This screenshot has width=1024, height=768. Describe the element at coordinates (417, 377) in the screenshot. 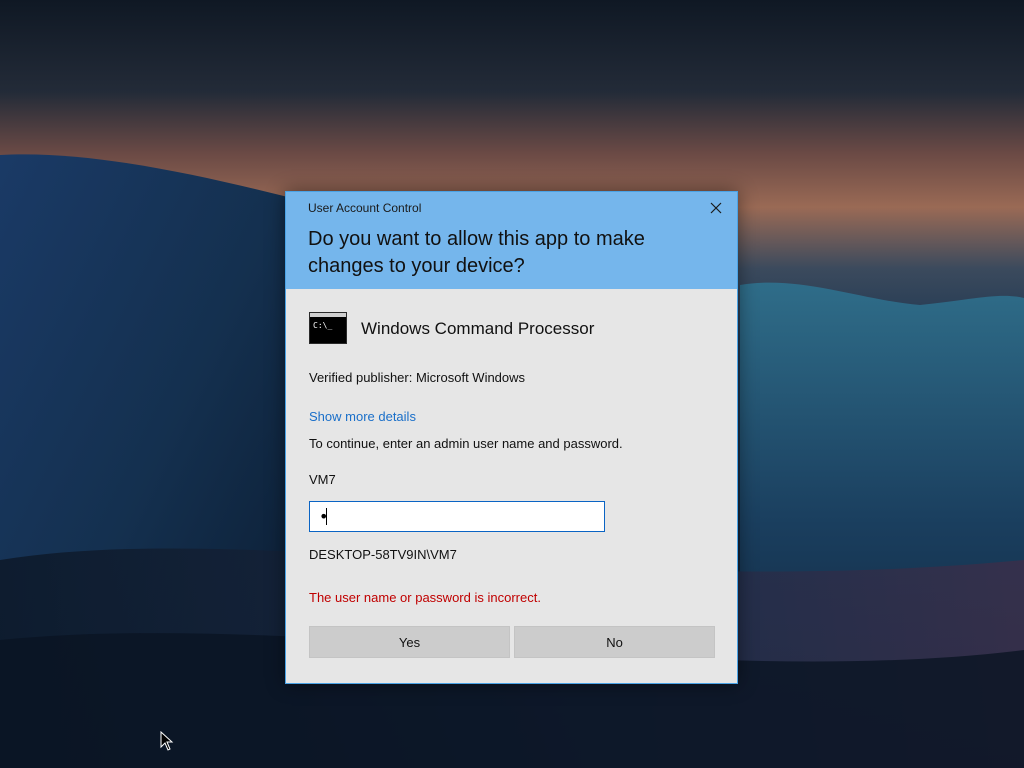

I see `verified-publisher: Verified publisher: Microsoft Windows` at that location.